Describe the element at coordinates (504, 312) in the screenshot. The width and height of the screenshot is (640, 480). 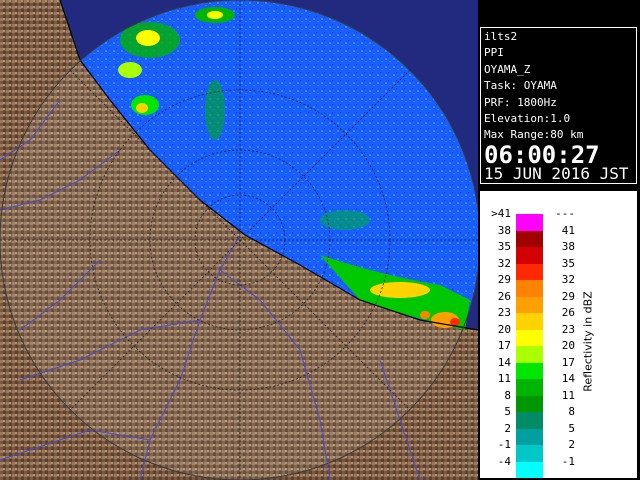
I see `legend-low-label: 23` at that location.